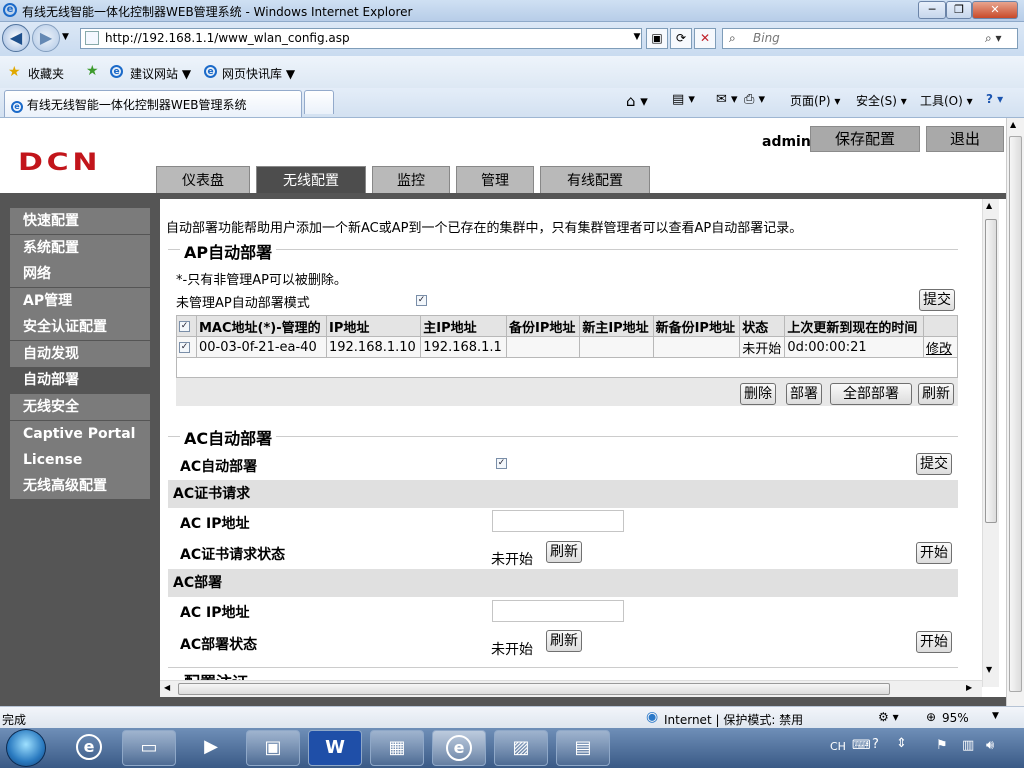  What do you see at coordinates (80, 434) in the screenshot?
I see `sidebar-item-captive-portal: Captive Portal` at bounding box center [80, 434].